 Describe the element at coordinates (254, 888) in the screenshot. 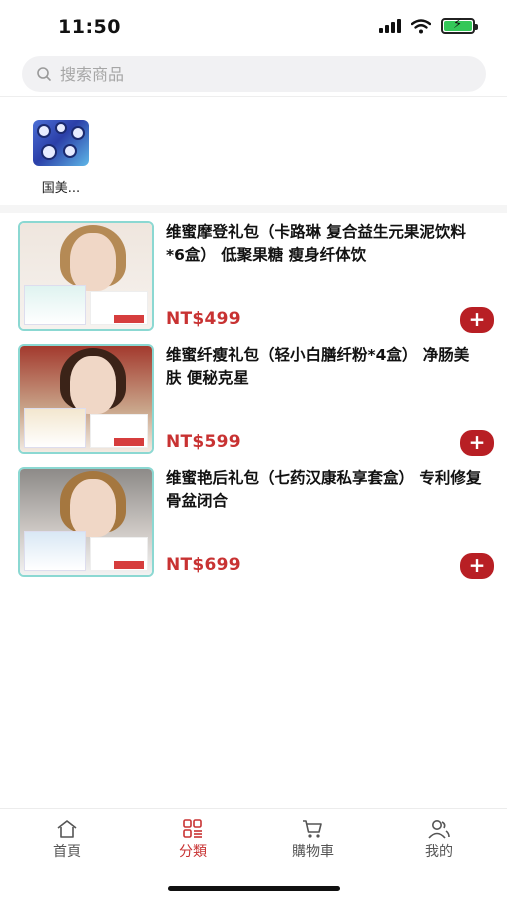

I see `home-indicator` at that location.